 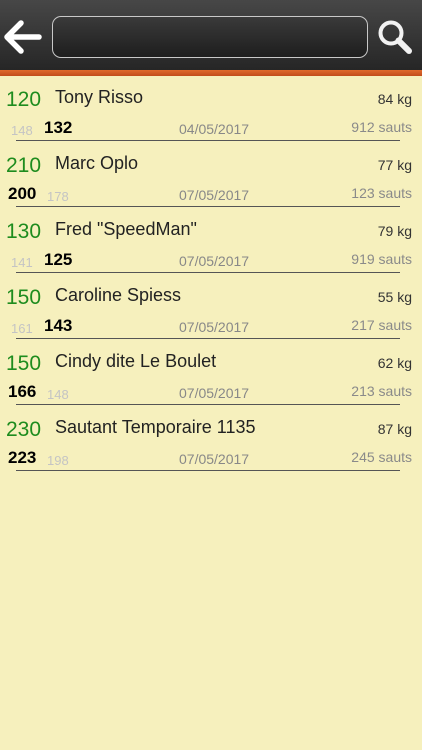 I want to click on arrow-left-icon, so click(x=23, y=37).